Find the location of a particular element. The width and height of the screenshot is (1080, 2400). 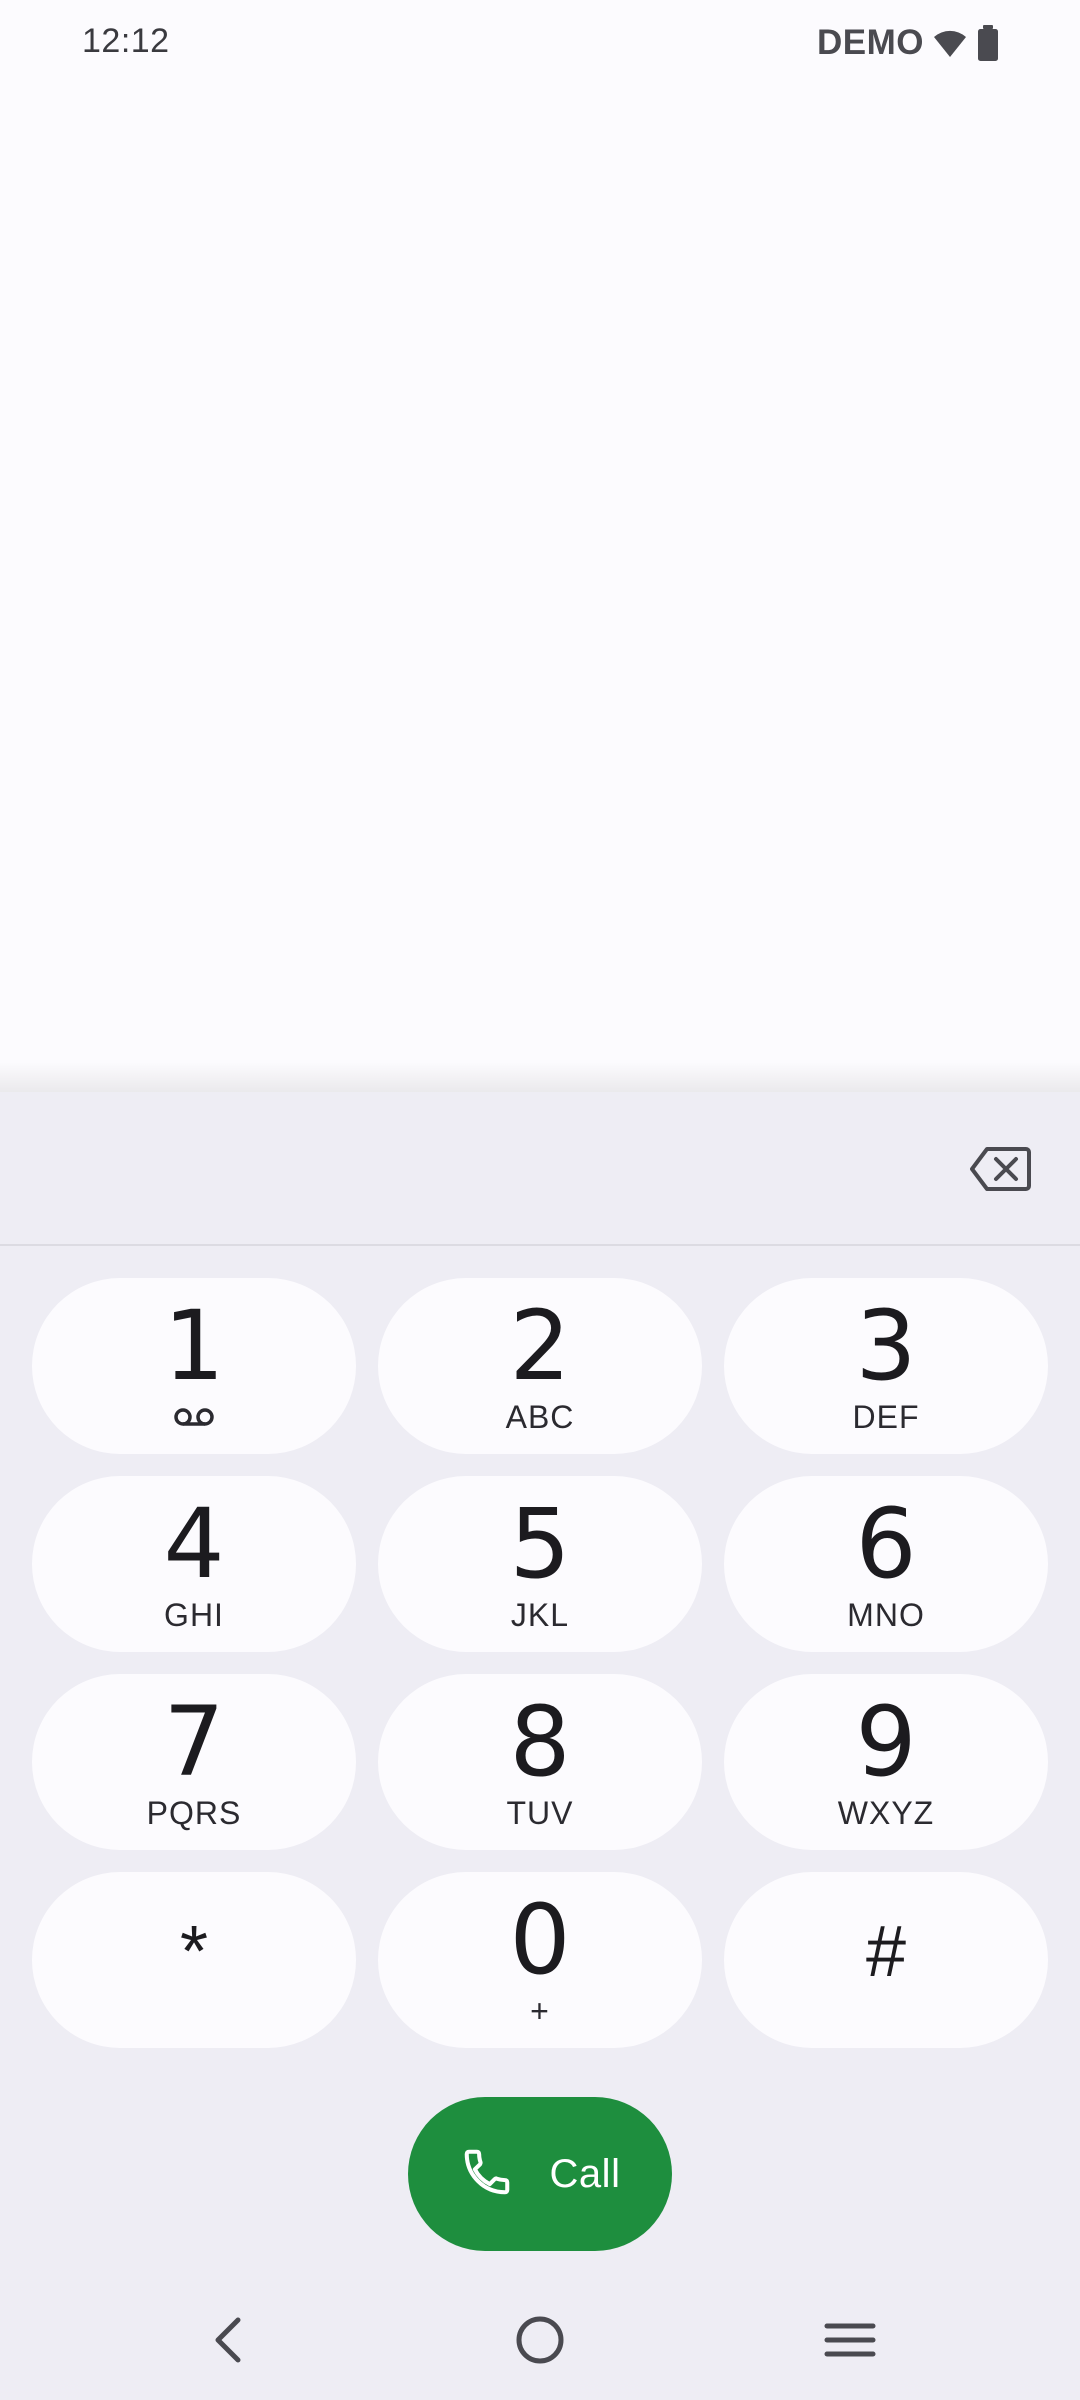

wifi-icon is located at coordinates (950, 43).